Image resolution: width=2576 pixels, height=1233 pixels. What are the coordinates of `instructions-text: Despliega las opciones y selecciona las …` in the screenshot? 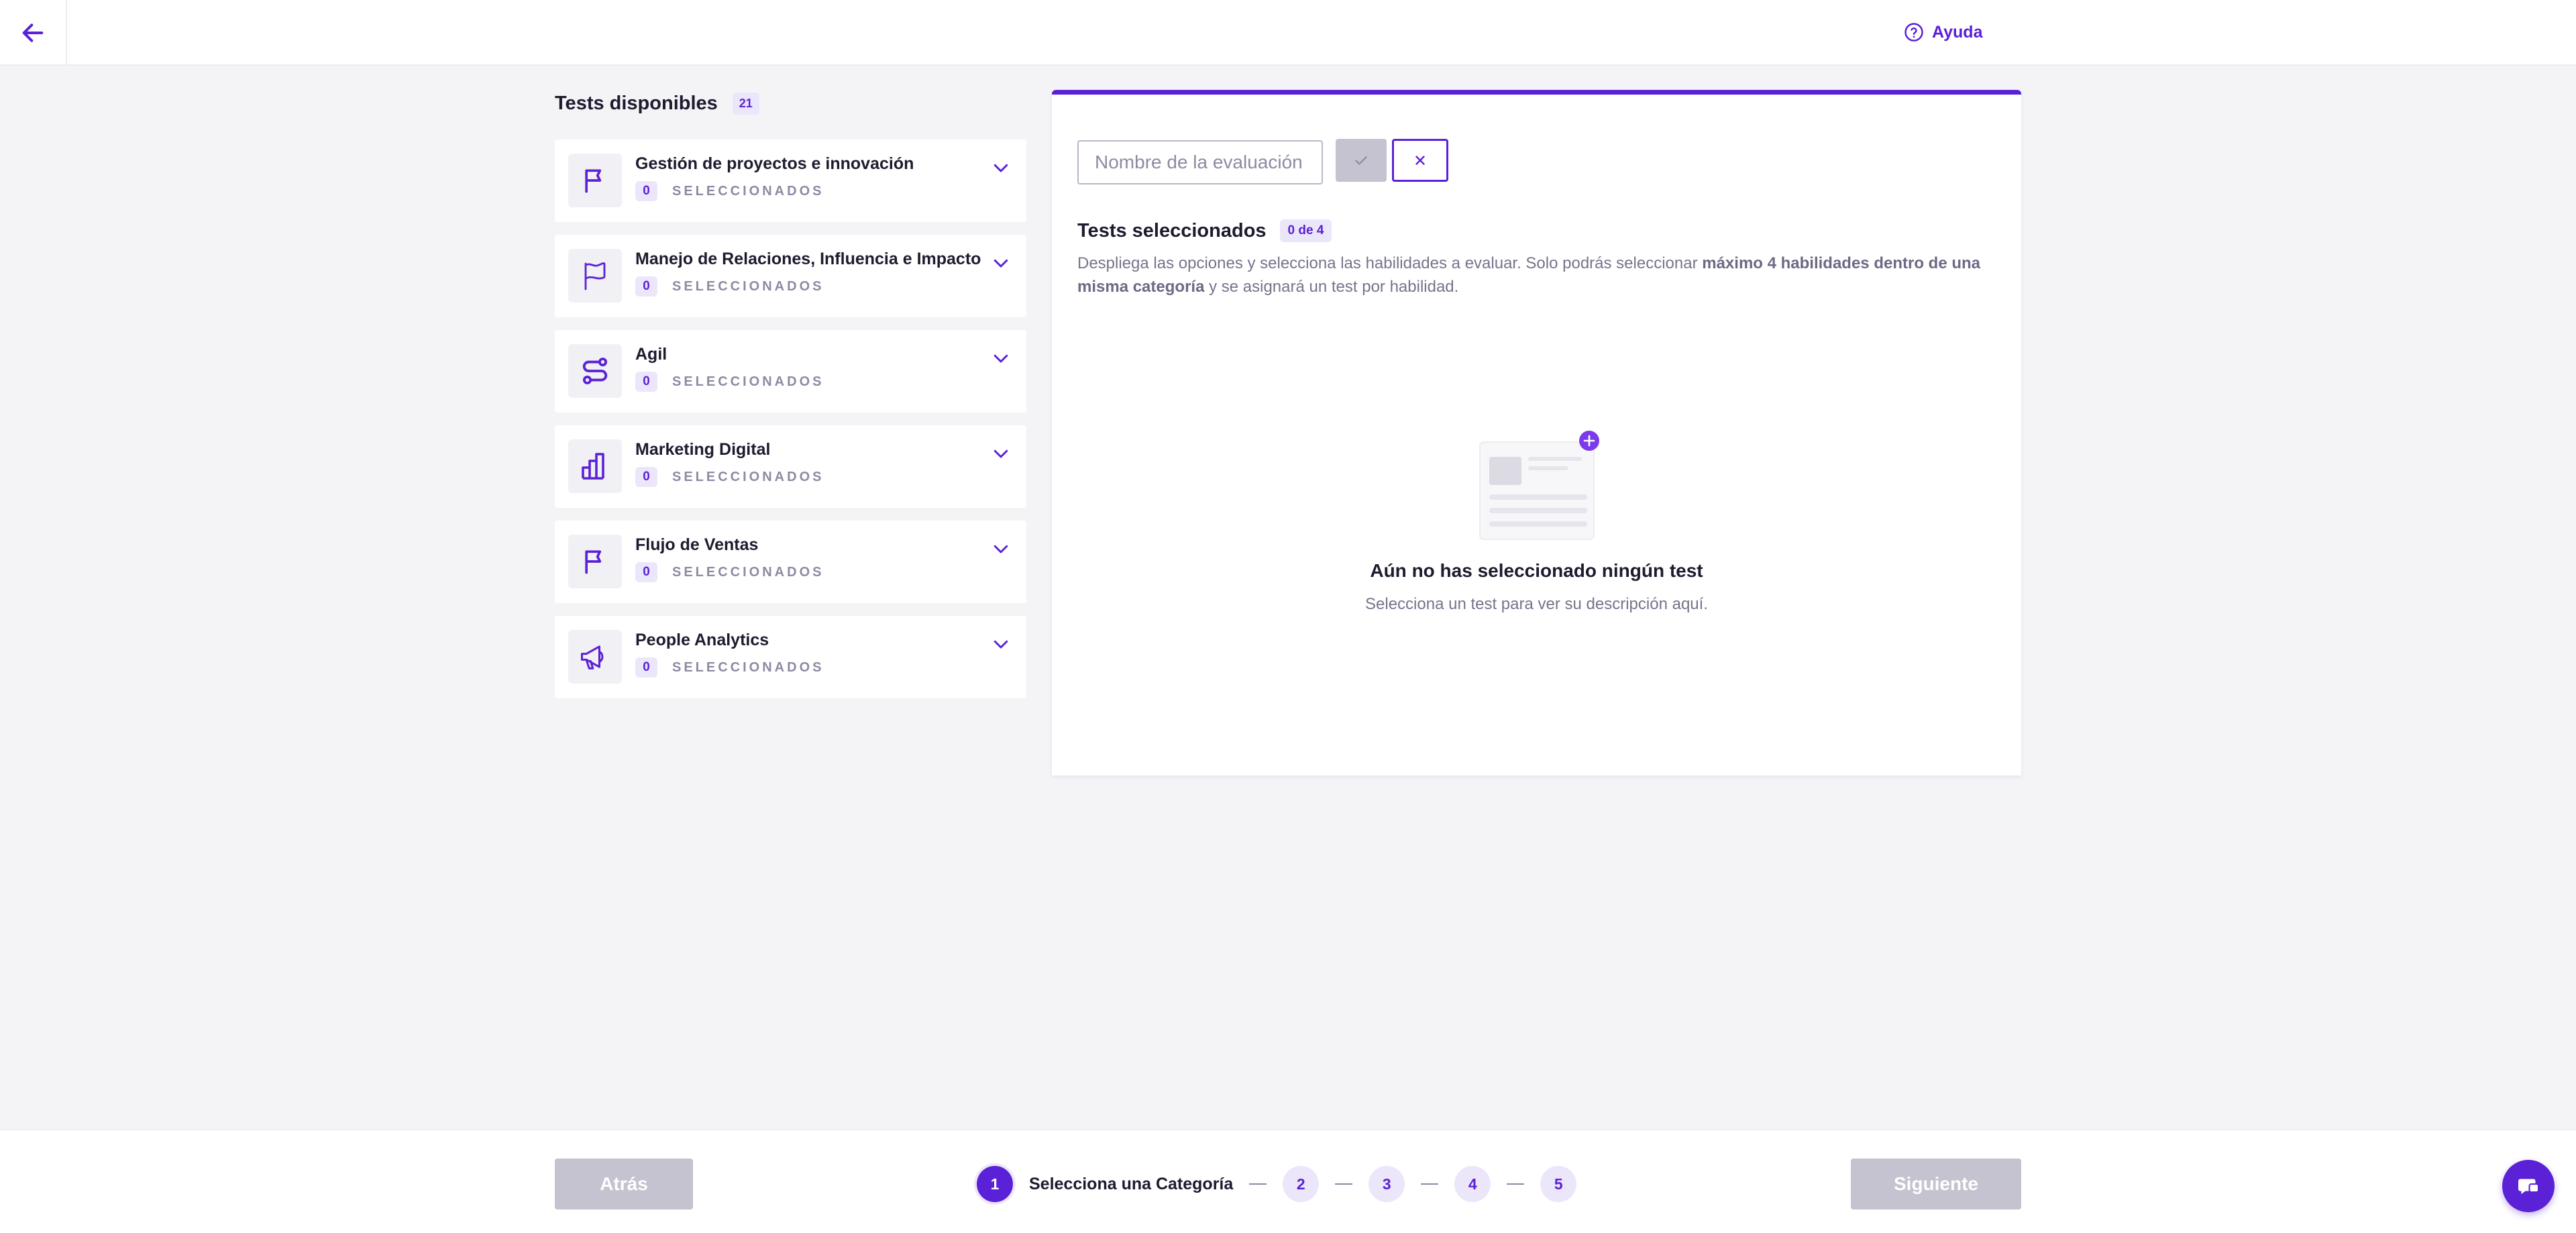 It's located at (1390, 263).